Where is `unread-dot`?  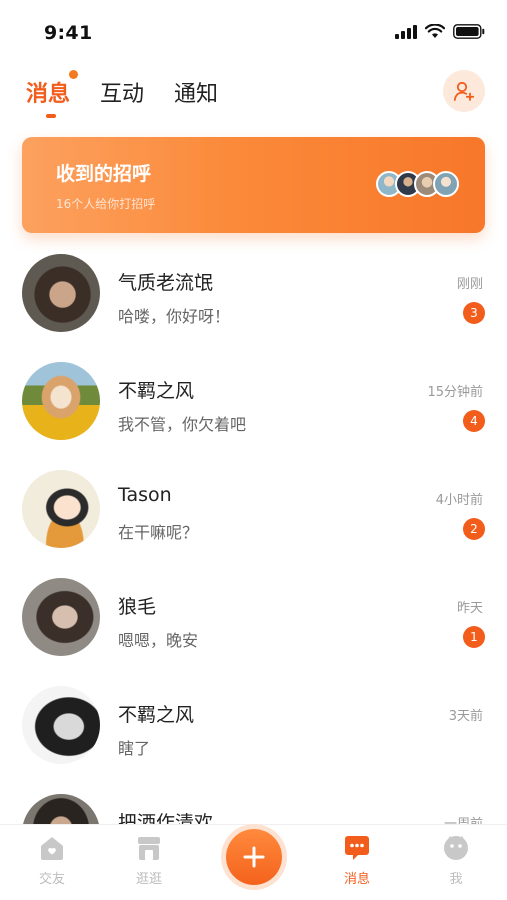 unread-dot is located at coordinates (74, 74).